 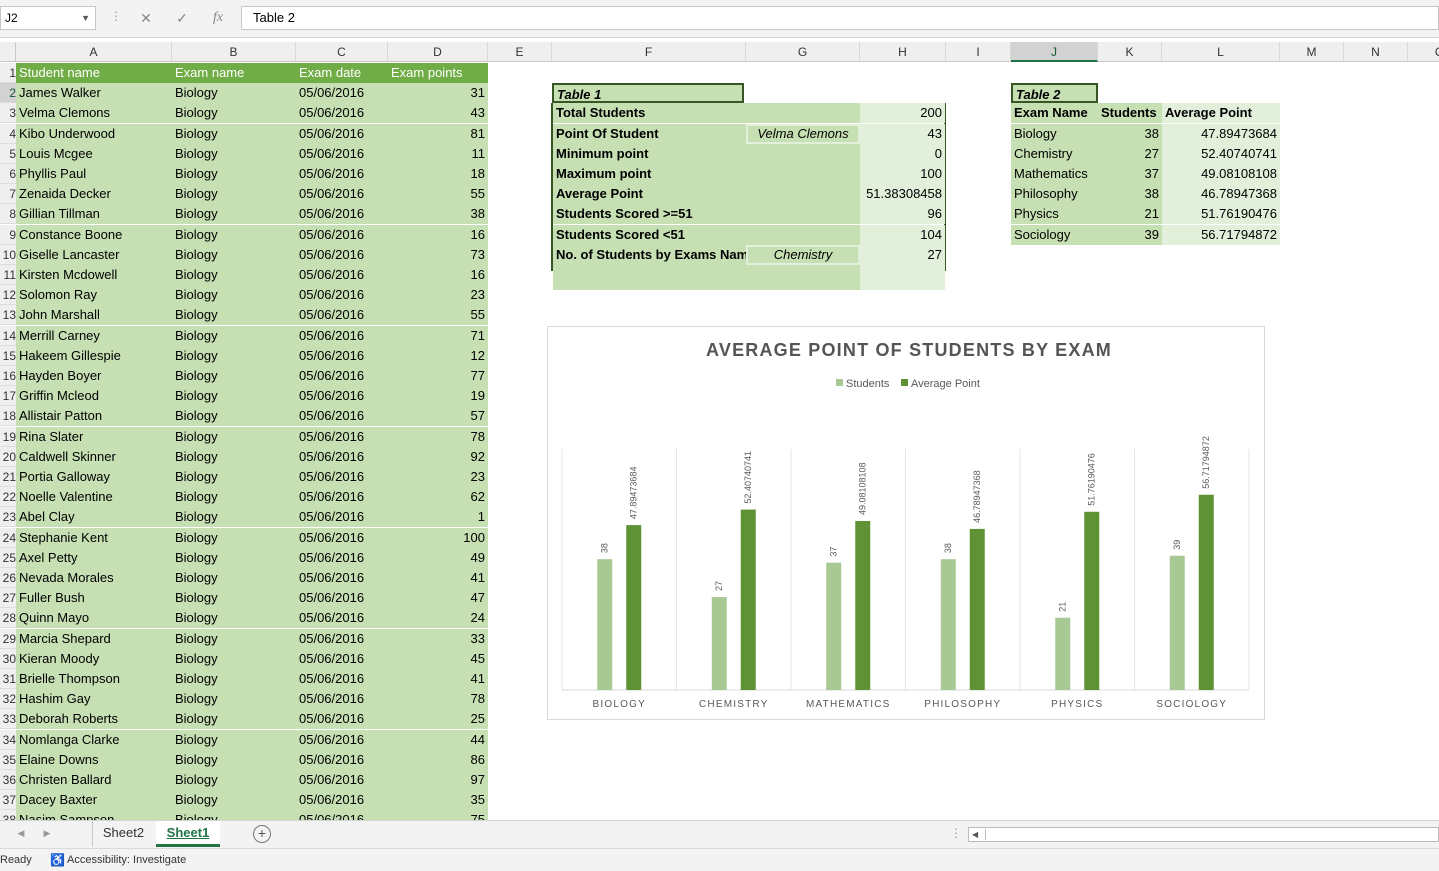 I want to click on table2-exam: Sociology, so click(x=1054, y=234).